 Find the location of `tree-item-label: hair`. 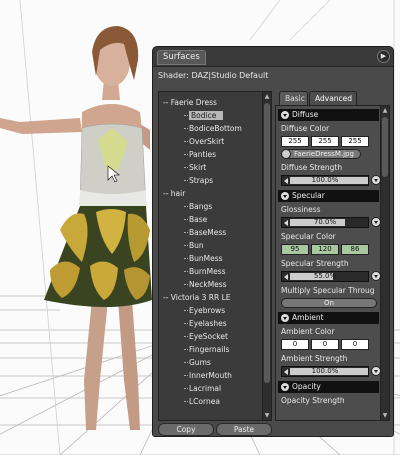

tree-item-label: hair is located at coordinates (178, 193).